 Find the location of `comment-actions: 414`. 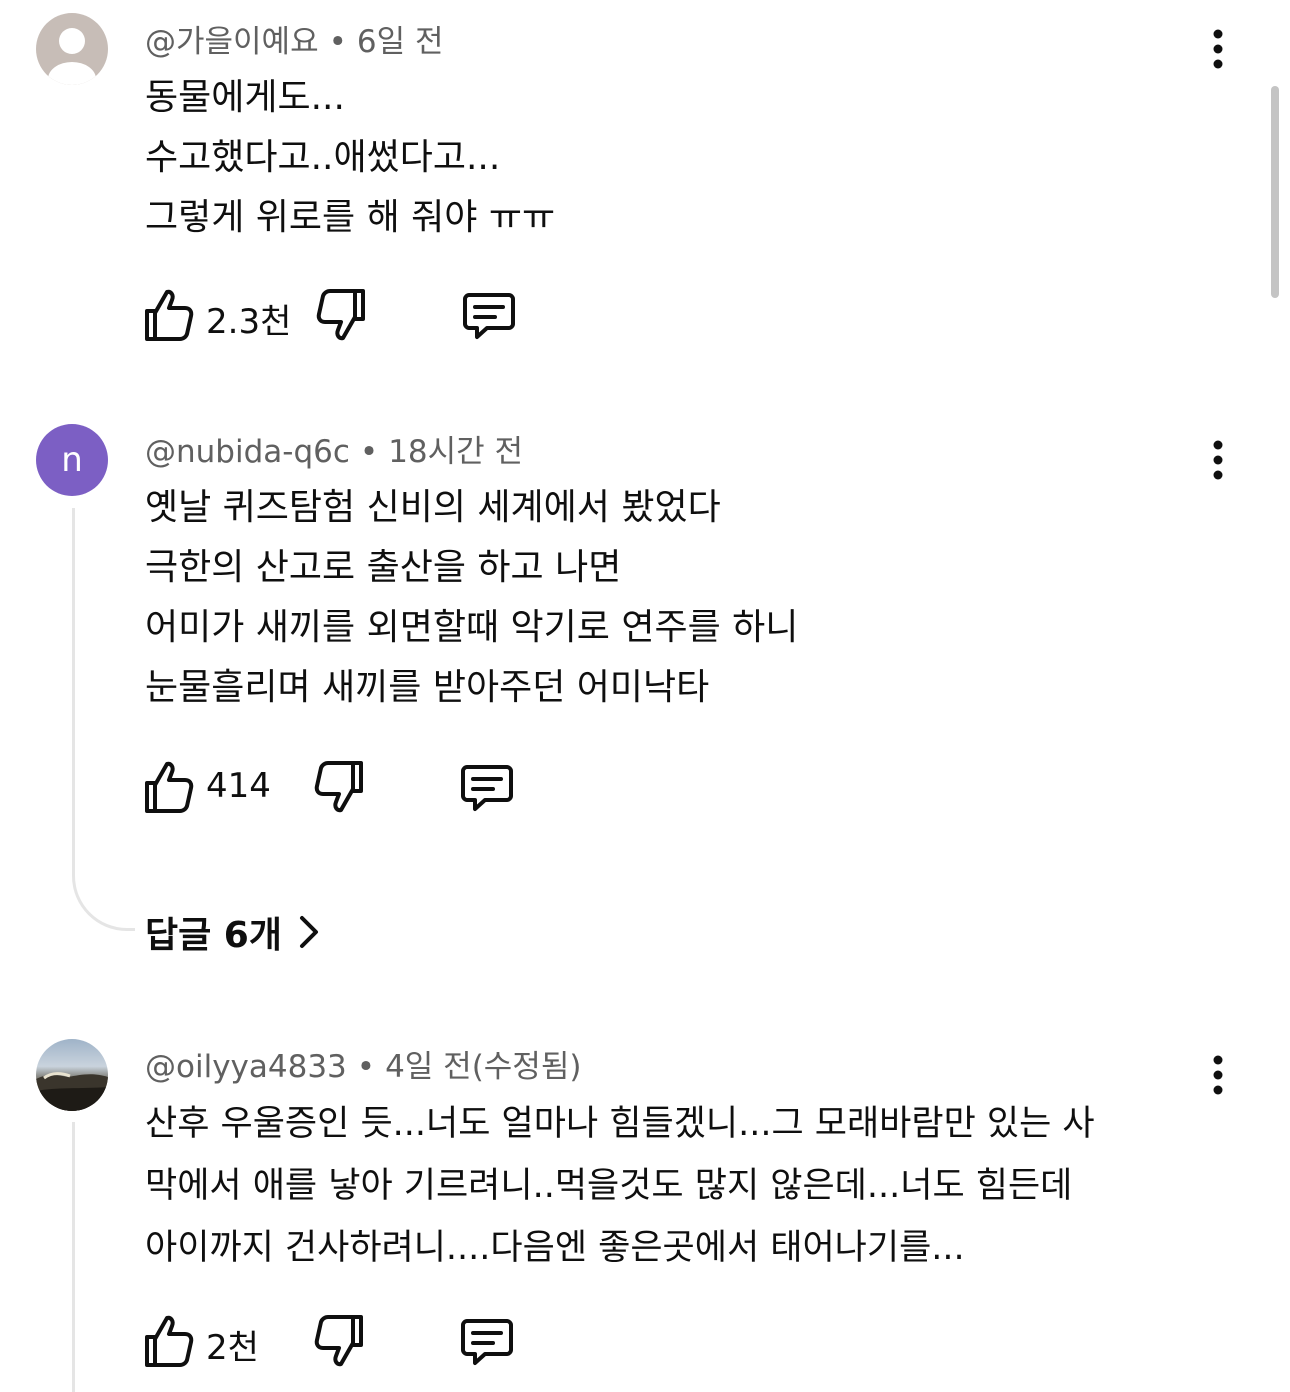

comment-actions: 414 is located at coordinates (340, 788).